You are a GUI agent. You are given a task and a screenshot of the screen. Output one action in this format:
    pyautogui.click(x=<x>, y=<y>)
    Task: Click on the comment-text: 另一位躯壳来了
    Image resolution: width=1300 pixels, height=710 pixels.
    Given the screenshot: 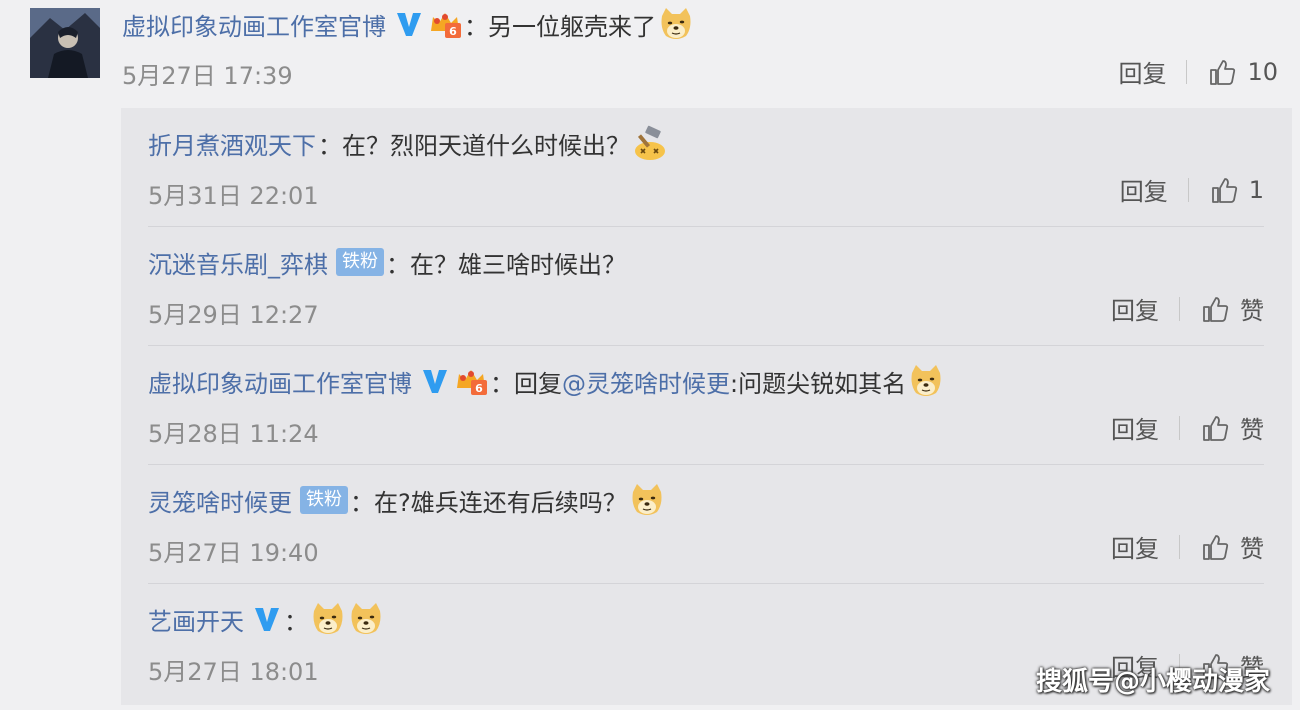 What is the action you would take?
    pyautogui.click(x=572, y=26)
    